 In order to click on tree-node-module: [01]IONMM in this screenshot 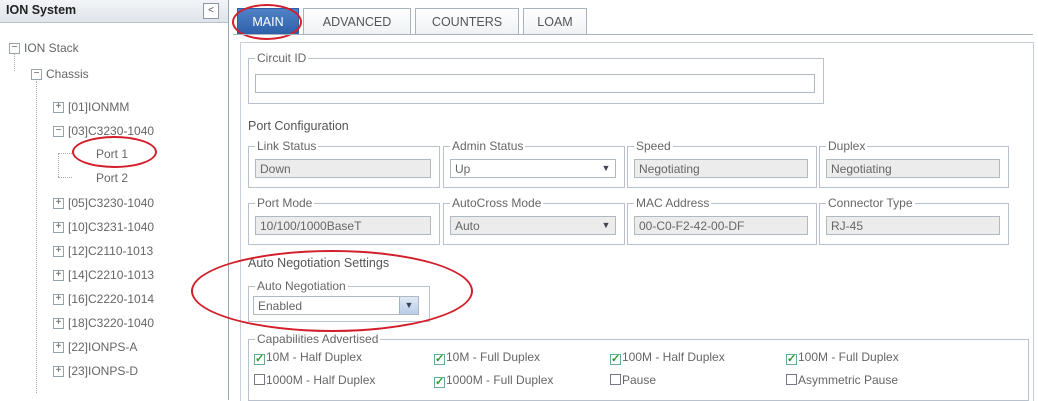, I will do `click(98, 107)`.